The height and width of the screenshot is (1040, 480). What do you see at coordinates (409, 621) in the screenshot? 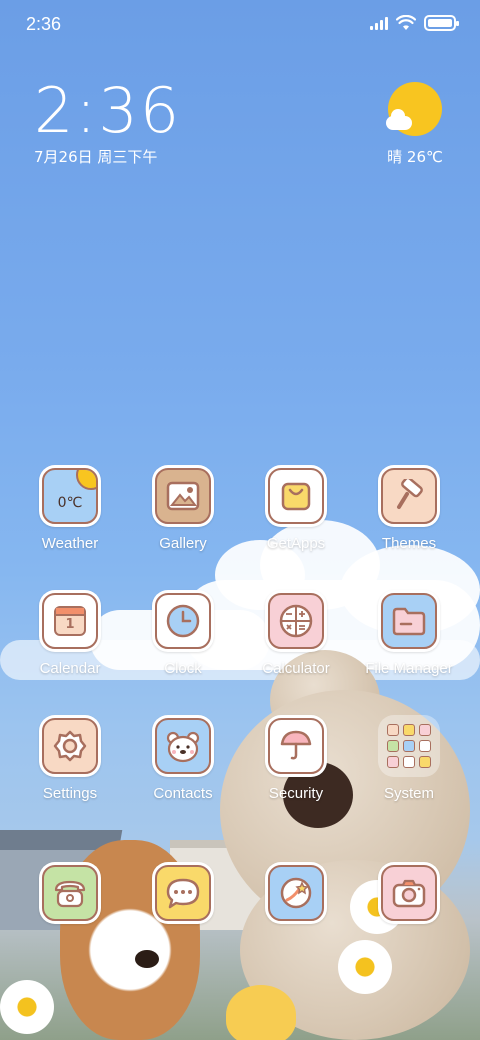
I see `folder-icon` at bounding box center [409, 621].